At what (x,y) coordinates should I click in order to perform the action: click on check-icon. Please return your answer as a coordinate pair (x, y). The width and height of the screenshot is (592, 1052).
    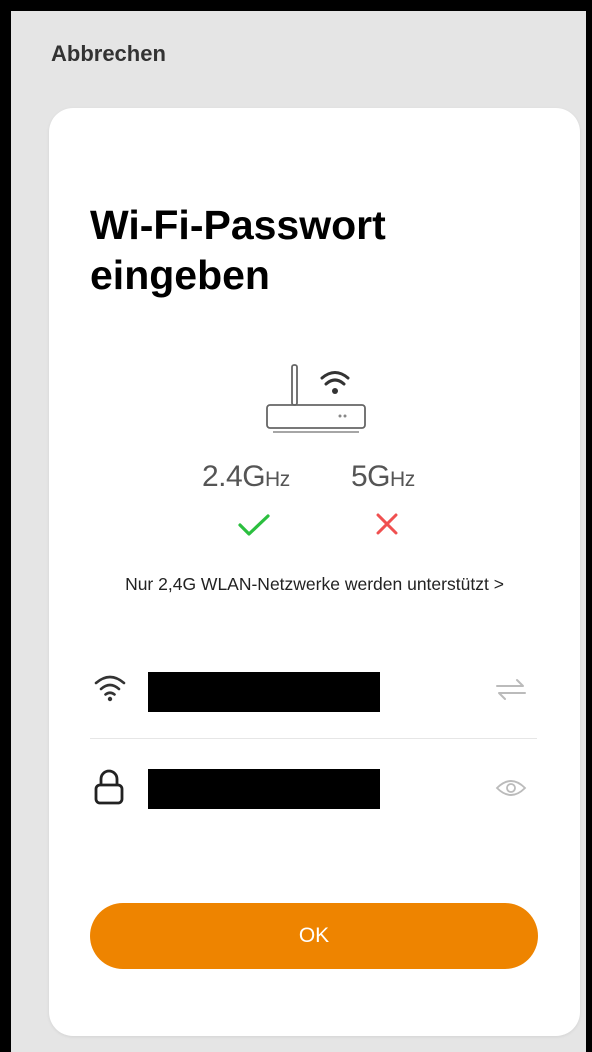
    Looking at the image, I should click on (254, 525).